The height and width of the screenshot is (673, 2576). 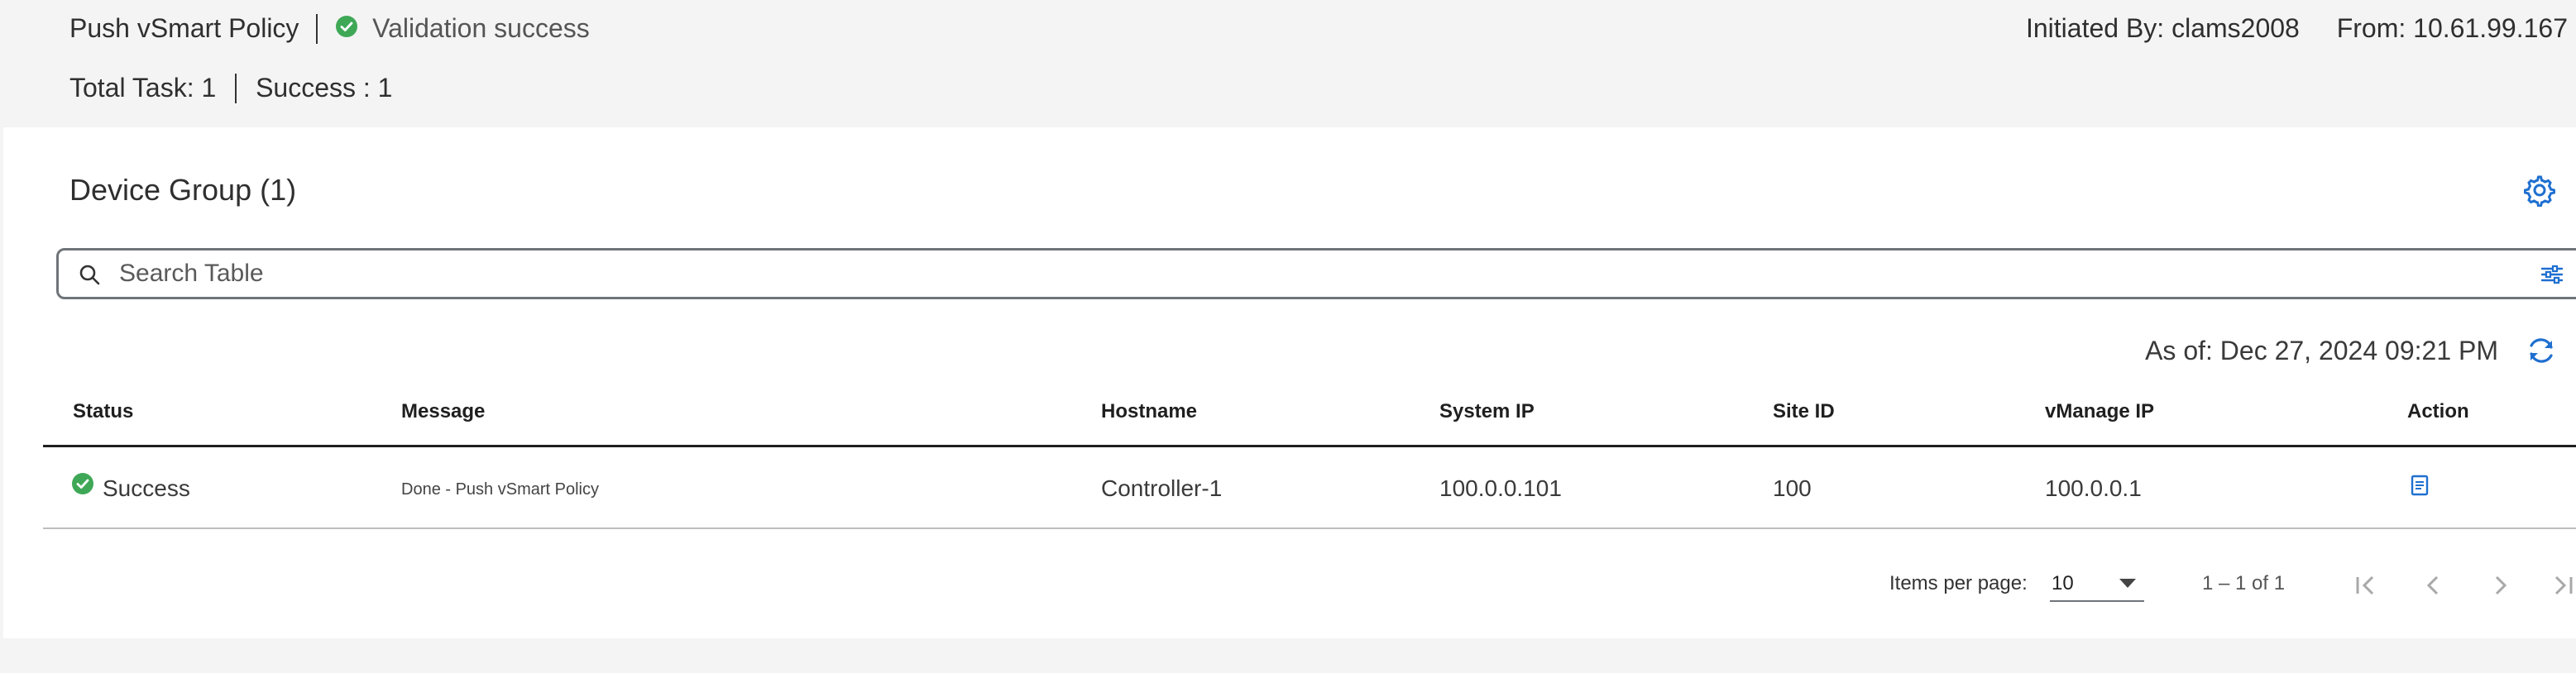 What do you see at coordinates (1309, 528) in the screenshot?
I see `table-row-divider` at bounding box center [1309, 528].